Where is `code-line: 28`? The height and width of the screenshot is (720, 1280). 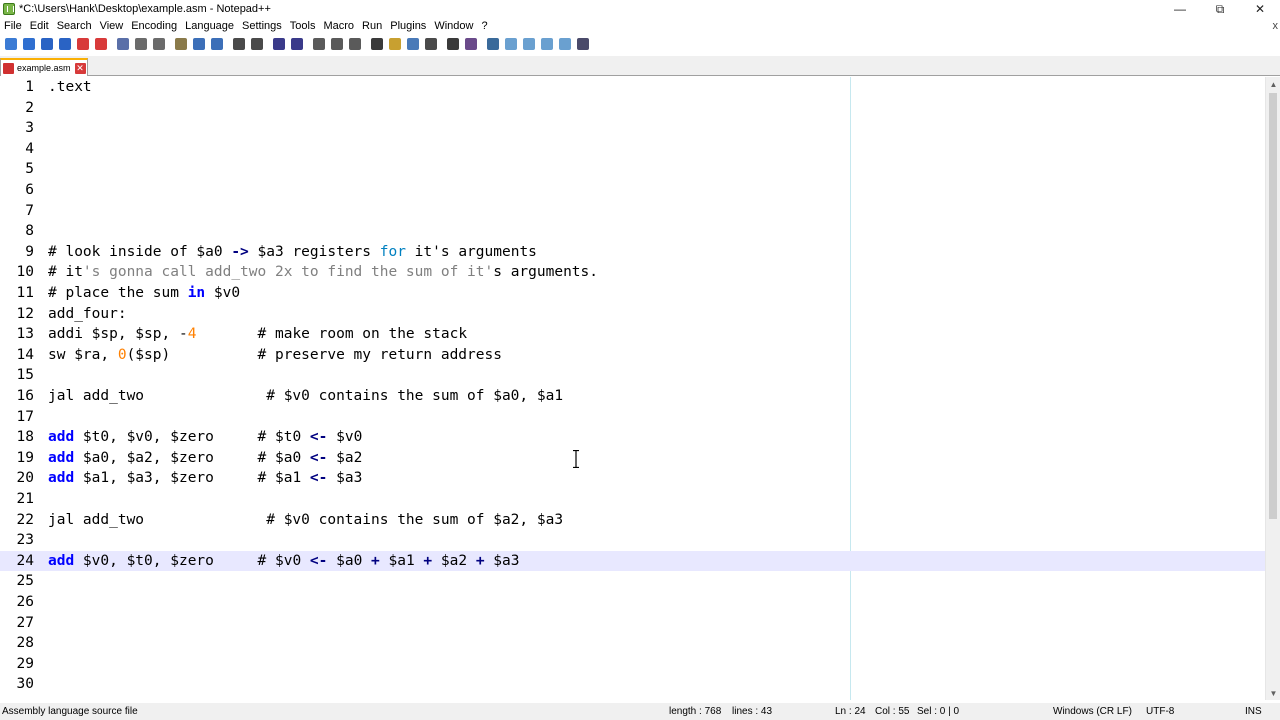
code-line: 28 is located at coordinates (632, 643).